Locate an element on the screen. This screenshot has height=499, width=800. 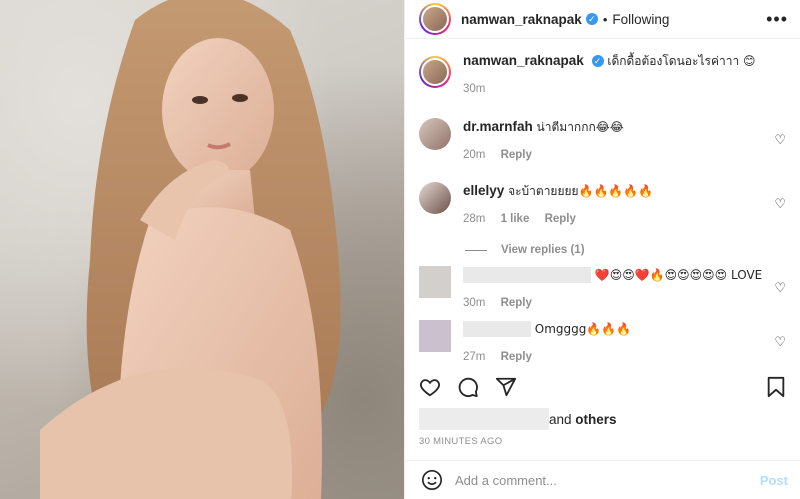
comment-text: ❤️😍😍❤️🔥😍😍😍😍😍 LOVE is located at coordinates (678, 275).